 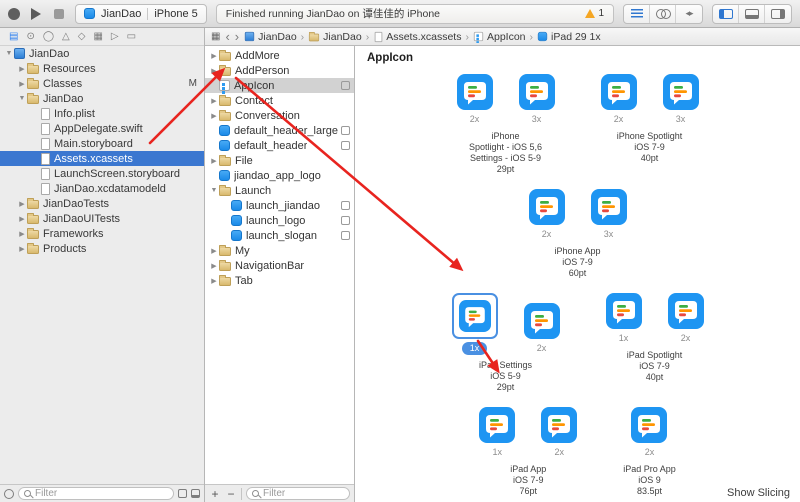 What do you see at coordinates (102, 158) in the screenshot?
I see `navigator-item-assets-xcassets: Assets.xcassets` at bounding box center [102, 158].